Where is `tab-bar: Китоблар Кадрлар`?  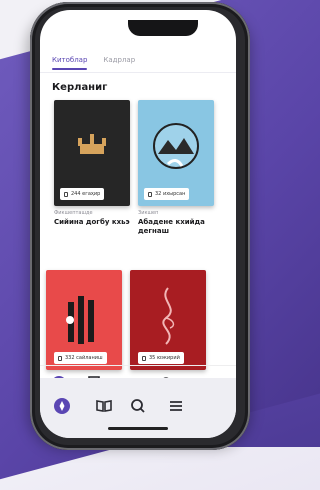
tab-bar: Китоблар Кадрлар is located at coordinates (93, 63).